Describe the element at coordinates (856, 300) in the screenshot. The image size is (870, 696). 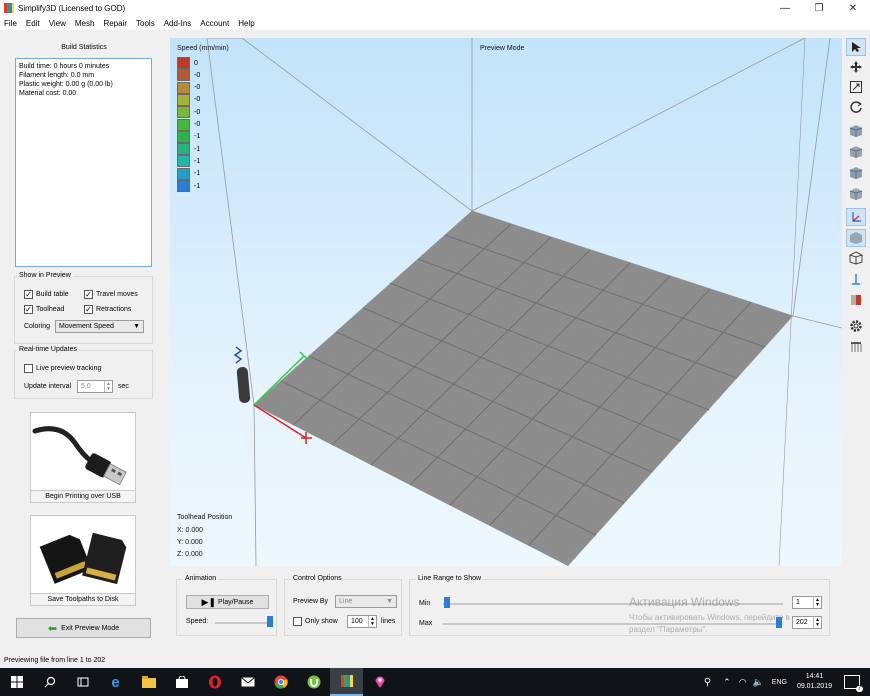
I see `cross-section-icon` at that location.